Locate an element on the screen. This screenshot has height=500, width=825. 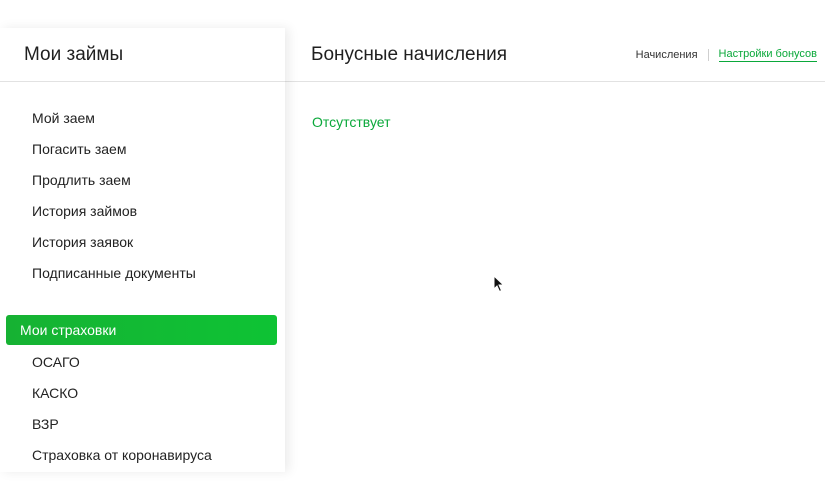
sidebar-item-my-loan: Мой заем is located at coordinates (142, 117).